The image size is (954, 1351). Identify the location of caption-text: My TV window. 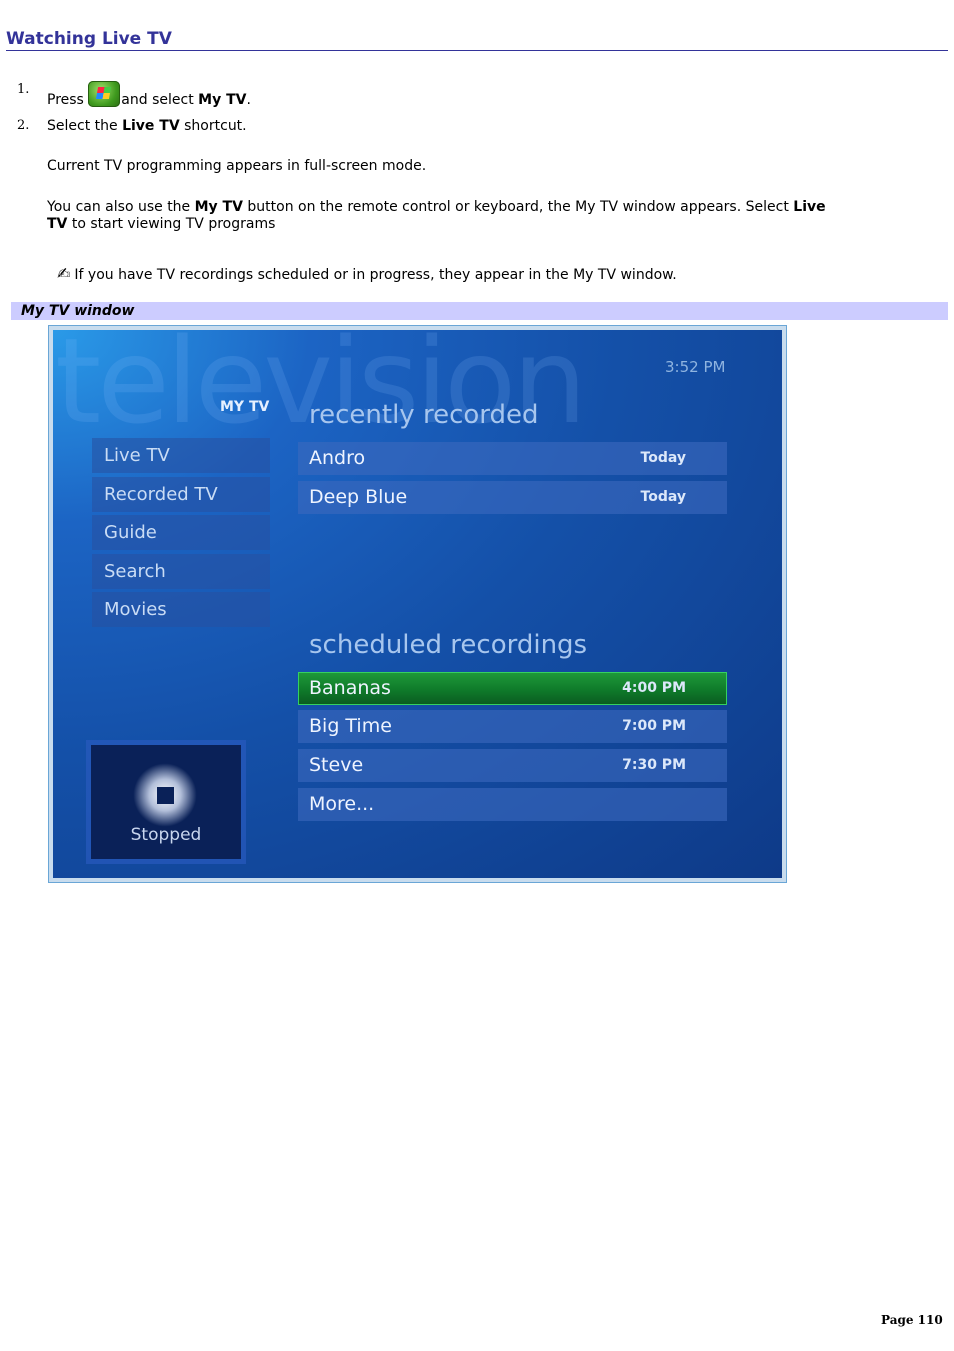
(78, 311).